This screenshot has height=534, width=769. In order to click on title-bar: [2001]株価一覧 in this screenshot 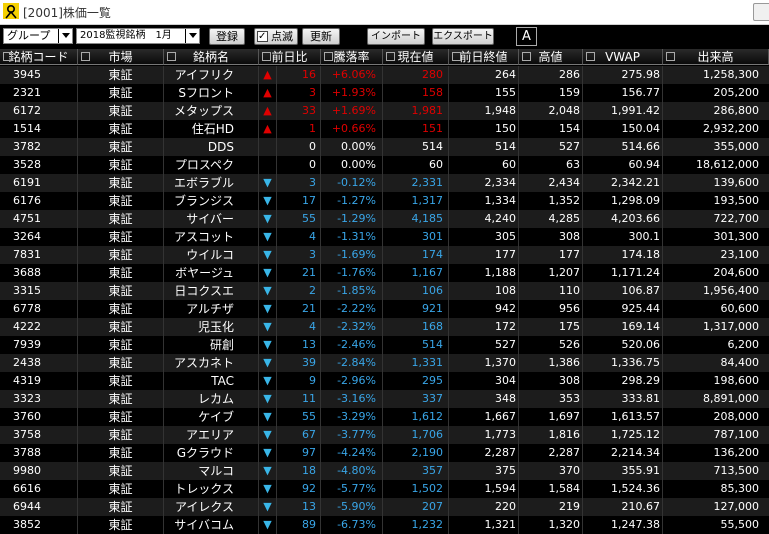, I will do `click(384, 12)`.